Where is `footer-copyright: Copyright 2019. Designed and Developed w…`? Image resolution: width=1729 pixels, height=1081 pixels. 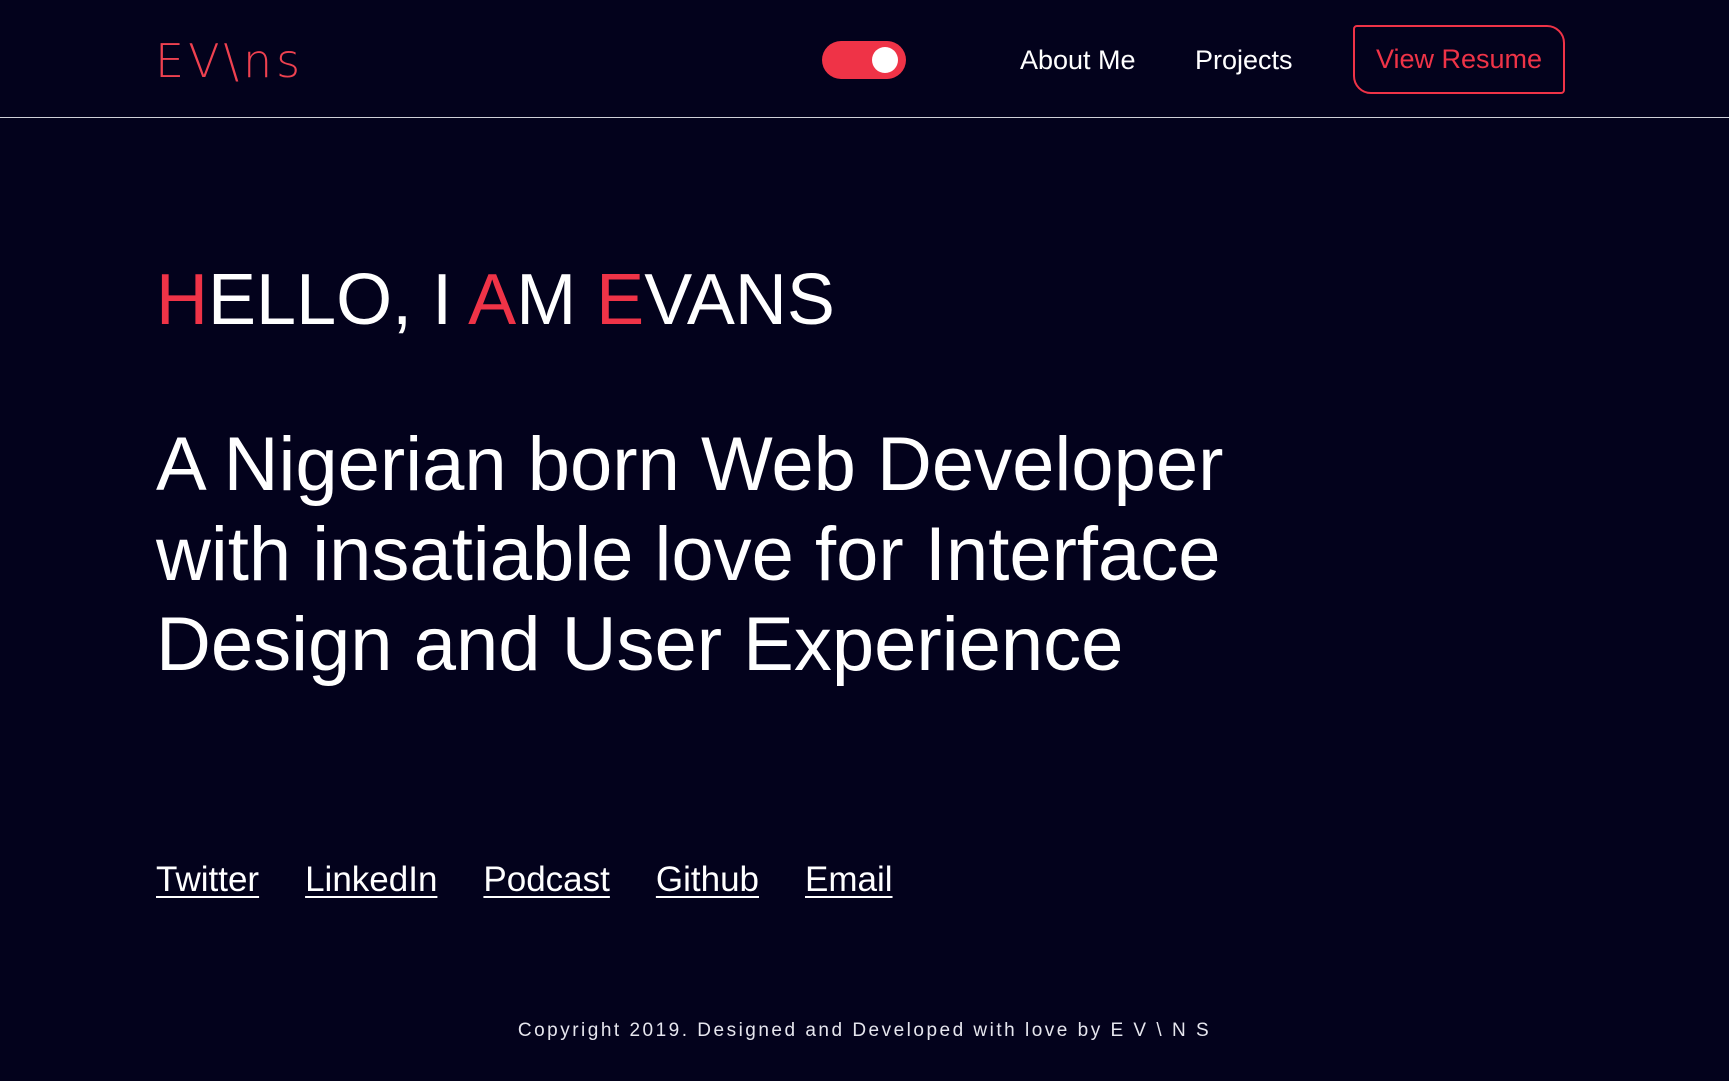
footer-copyright: Copyright 2019. Designed and Developed w… is located at coordinates (864, 1030).